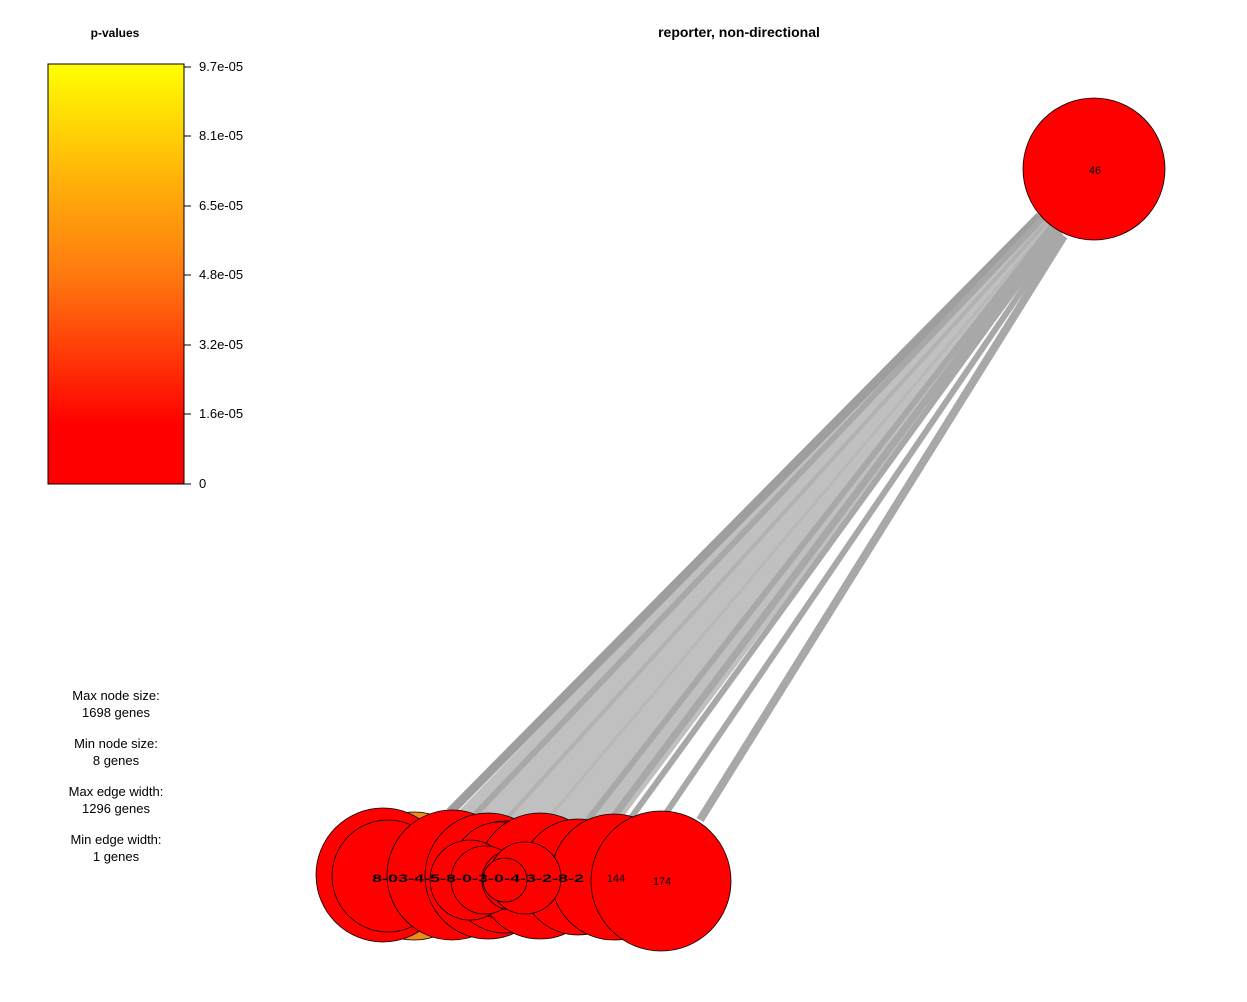 The image size is (1247, 1002). What do you see at coordinates (478, 879) in the screenshot?
I see `node-label-cluster: 8-03-4-5-8-0-3-0-4-3-2-8-2` at bounding box center [478, 879].